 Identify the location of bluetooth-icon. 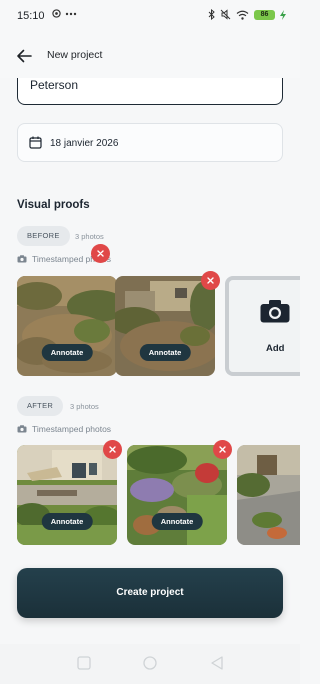
(211, 14).